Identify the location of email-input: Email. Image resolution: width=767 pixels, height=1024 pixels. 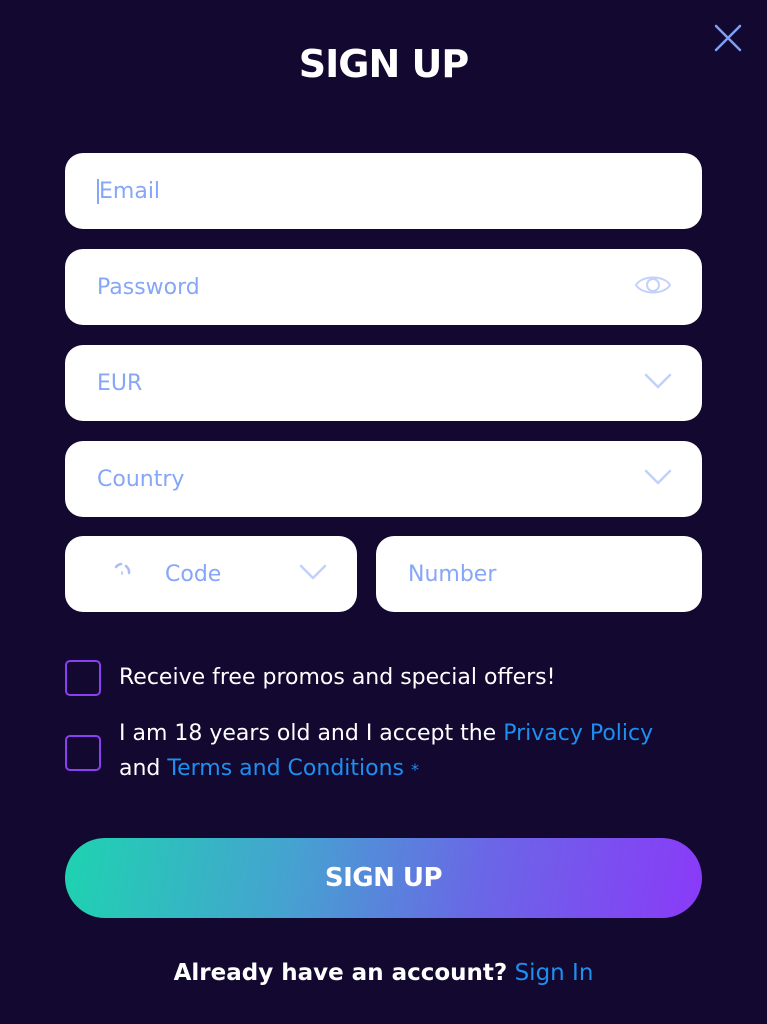
(383, 191).